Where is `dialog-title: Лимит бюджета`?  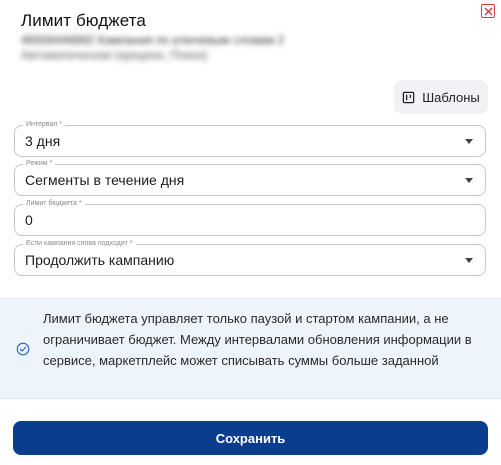 dialog-title: Лимит бюджета is located at coordinates (83, 20).